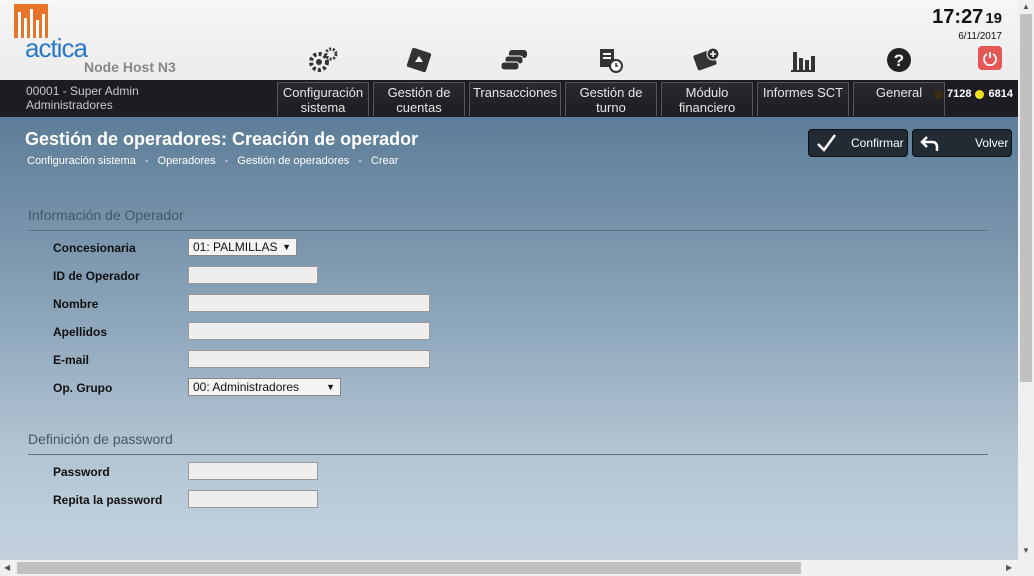  I want to click on breadcrumb-item: Operadores, so click(187, 161).